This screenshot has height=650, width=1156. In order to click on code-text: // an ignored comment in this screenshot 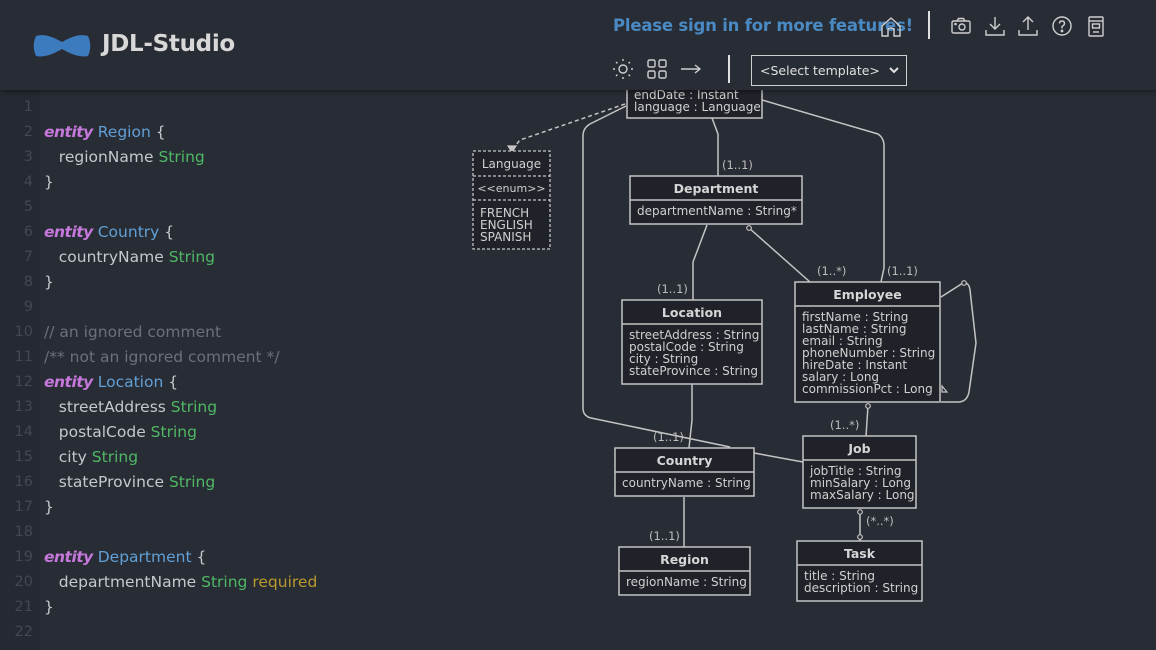, I will do `click(132, 332)`.